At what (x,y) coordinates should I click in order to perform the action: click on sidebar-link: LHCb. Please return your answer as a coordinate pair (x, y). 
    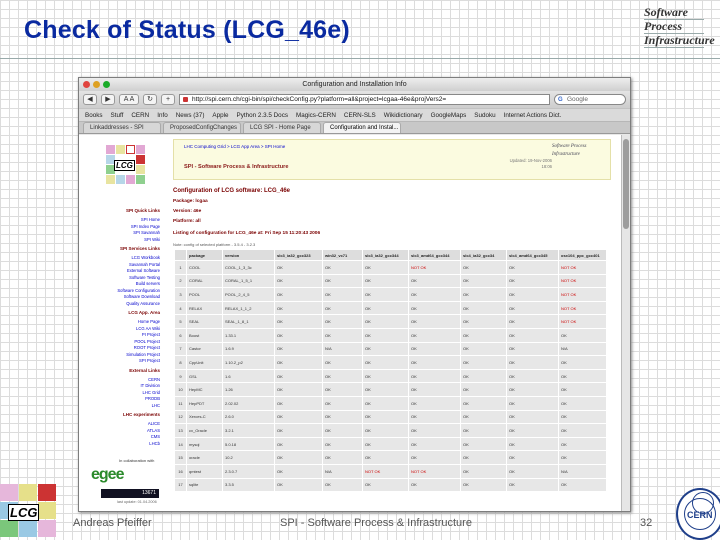
    Looking at the image, I should click on (154, 443).